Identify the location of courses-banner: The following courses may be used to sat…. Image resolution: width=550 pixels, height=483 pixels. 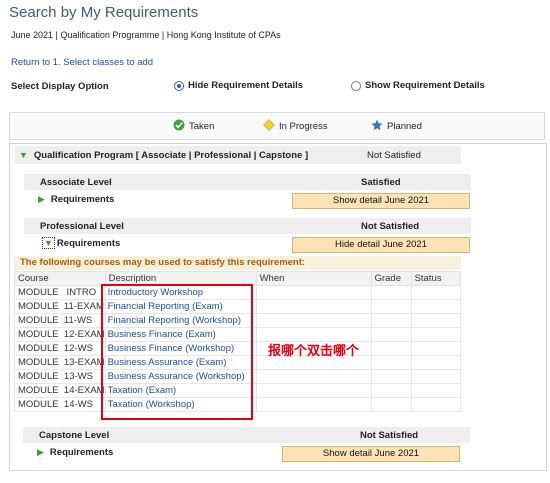
(237, 263).